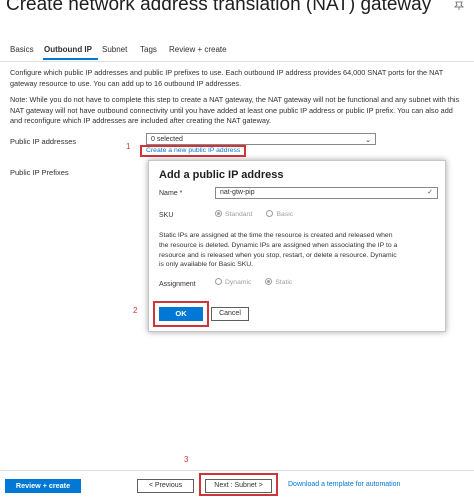 The height and width of the screenshot is (500, 474). What do you see at coordinates (43, 141) in the screenshot?
I see `public-ip-label: Public IP addresses` at bounding box center [43, 141].